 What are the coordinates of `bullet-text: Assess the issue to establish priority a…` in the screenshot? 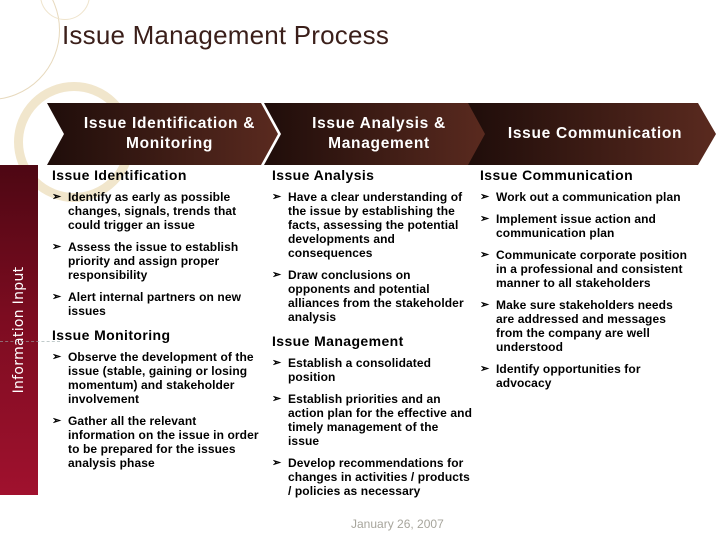 It's located at (153, 261).